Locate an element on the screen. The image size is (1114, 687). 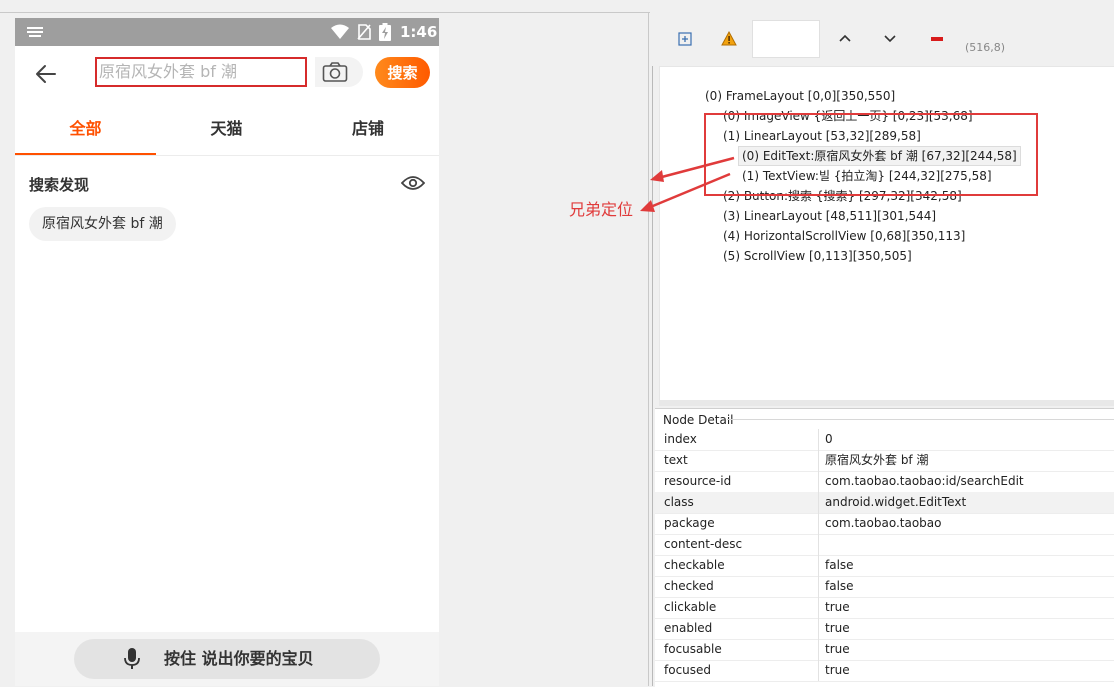
detail-key: class is located at coordinates (679, 502).